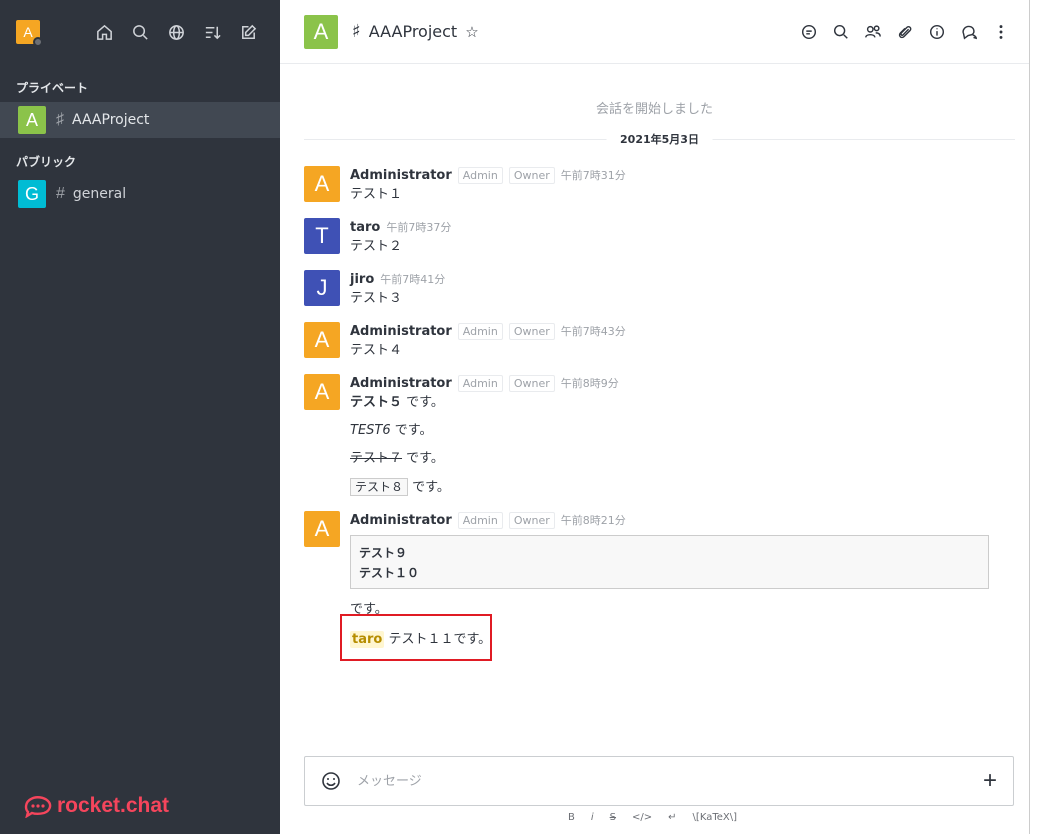 The width and height of the screenshot is (1040, 834). What do you see at coordinates (140, 194) in the screenshot?
I see `sidebar-item-general: G # general` at bounding box center [140, 194].